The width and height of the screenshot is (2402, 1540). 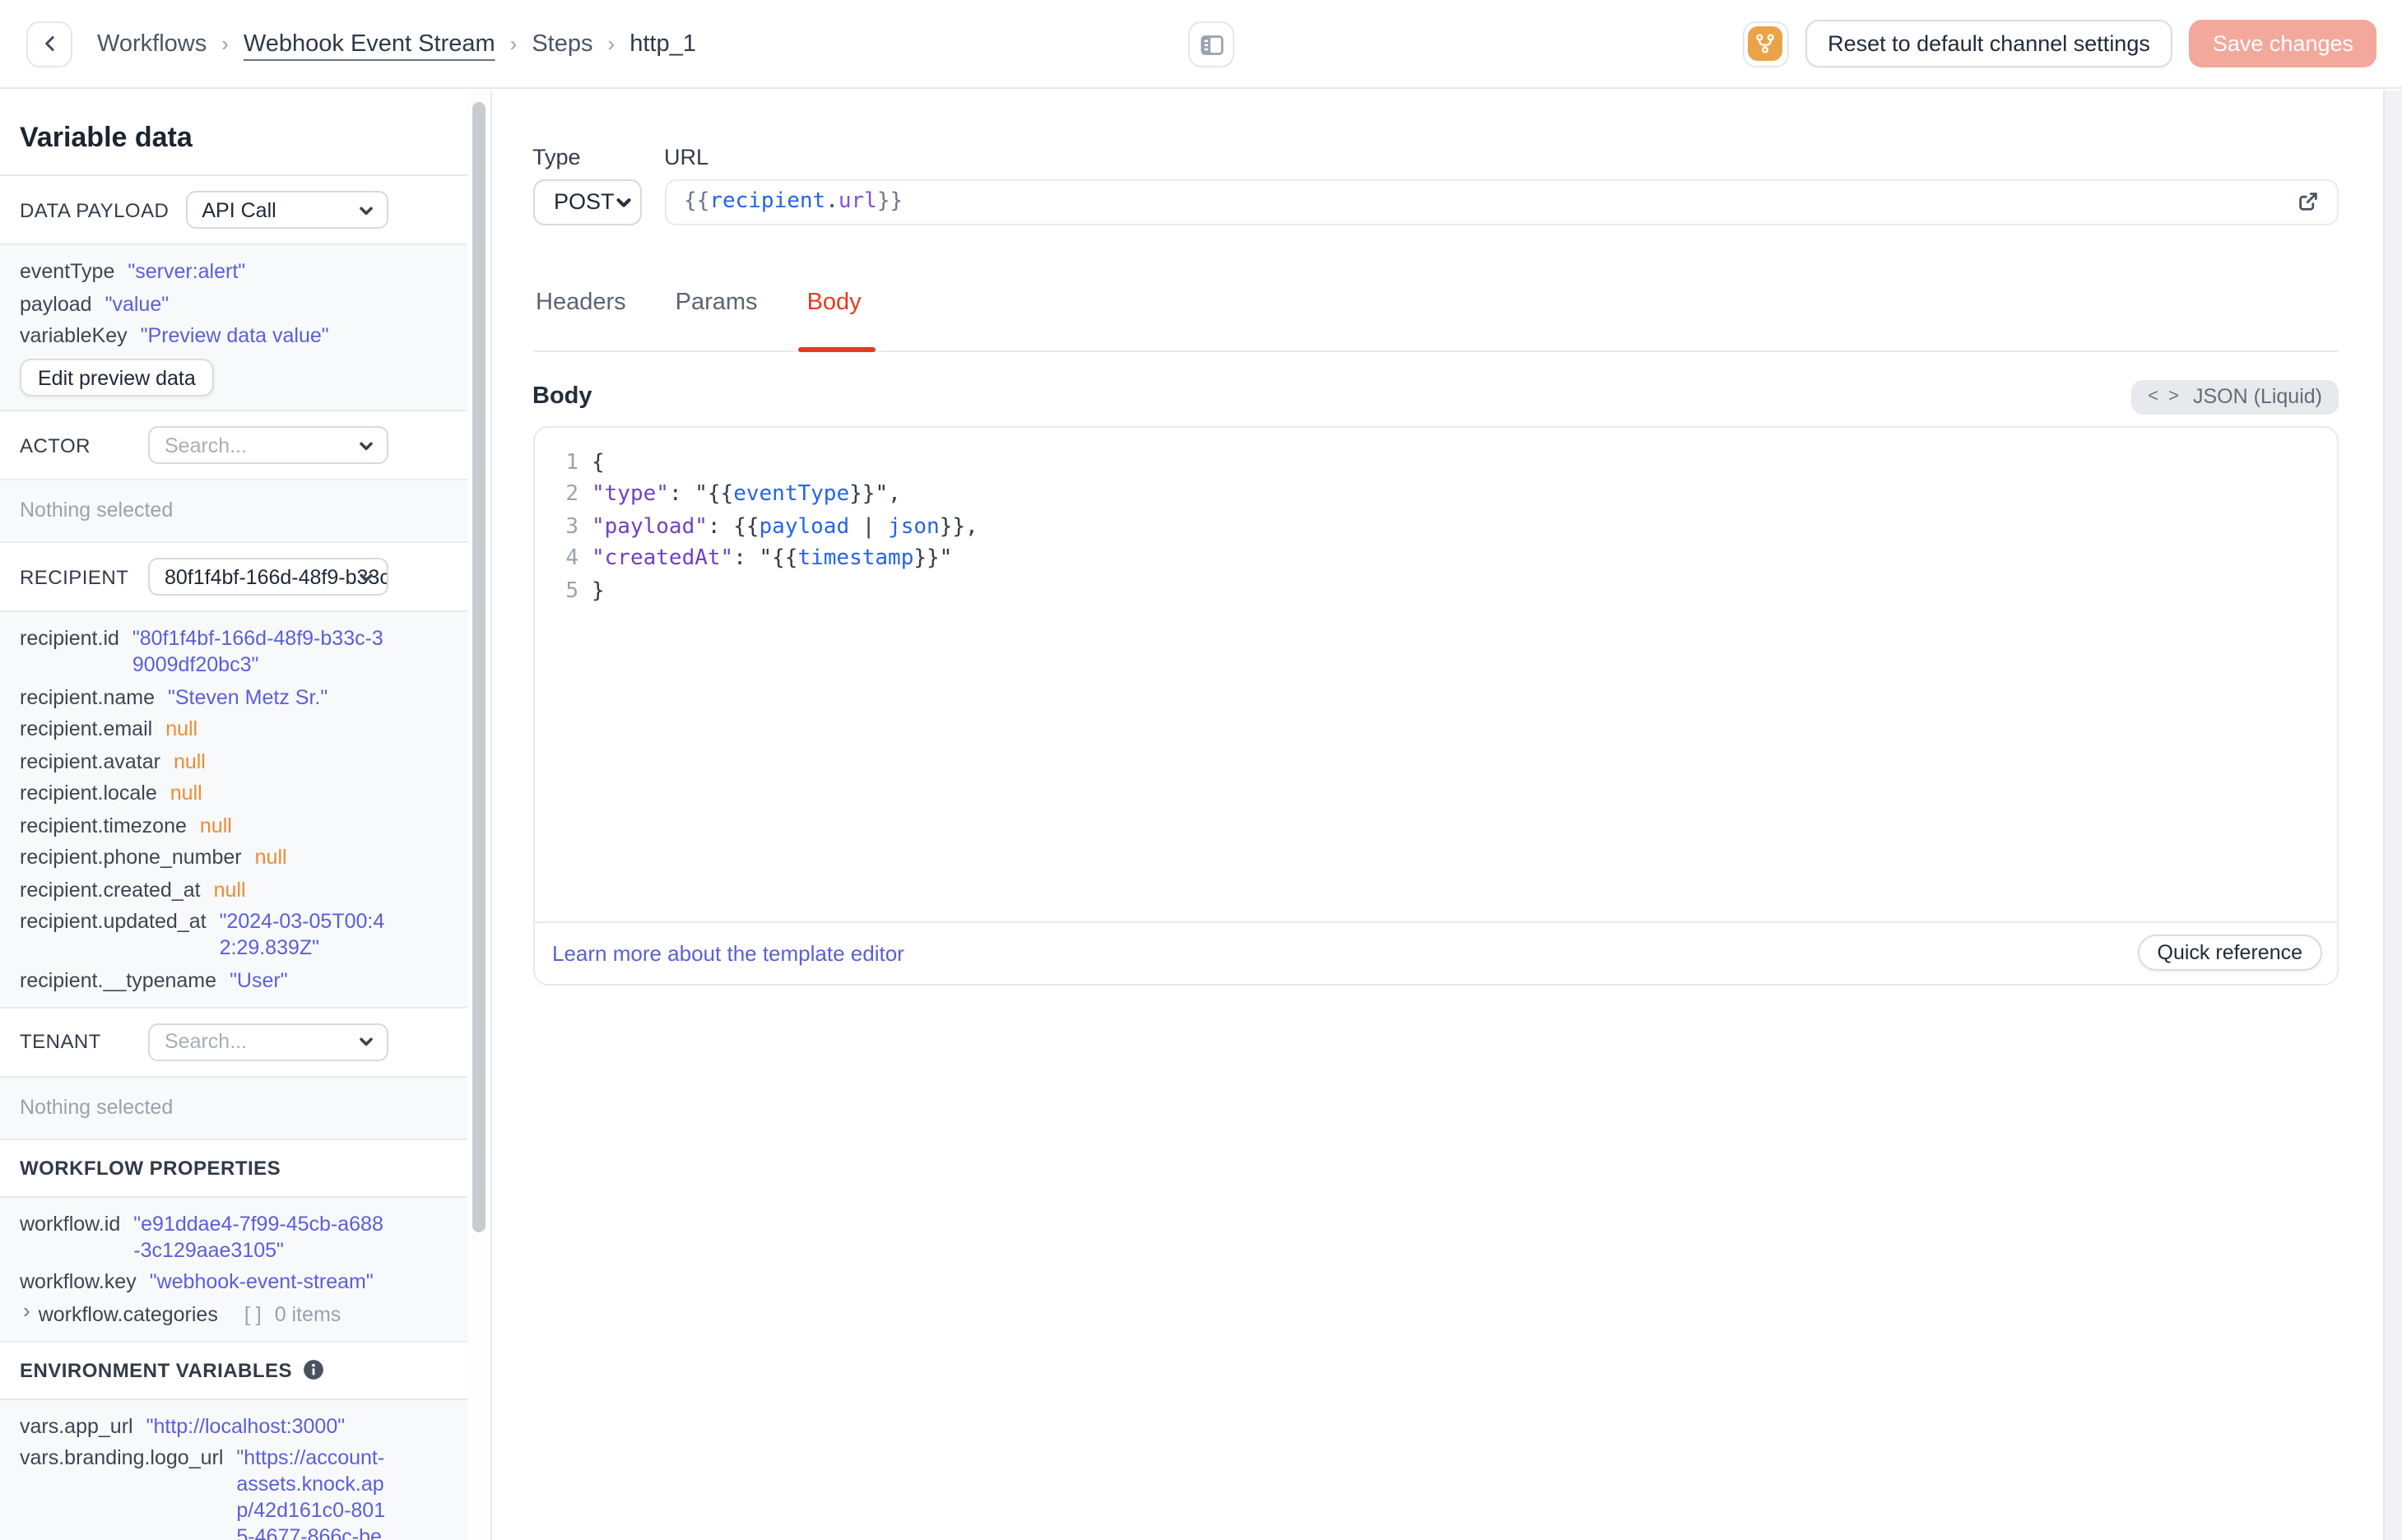 I want to click on variable-row: recipient.email null, so click(x=204, y=729).